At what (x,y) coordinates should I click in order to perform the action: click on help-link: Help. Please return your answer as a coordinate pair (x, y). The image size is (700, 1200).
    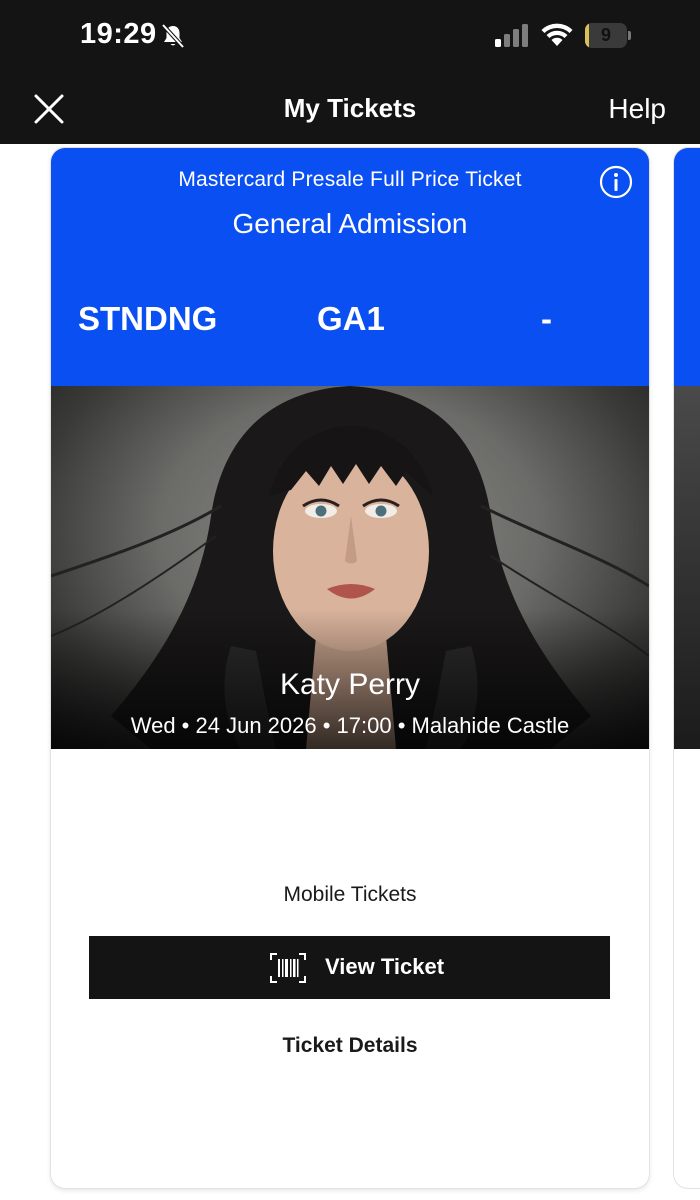
    Looking at the image, I should click on (637, 109).